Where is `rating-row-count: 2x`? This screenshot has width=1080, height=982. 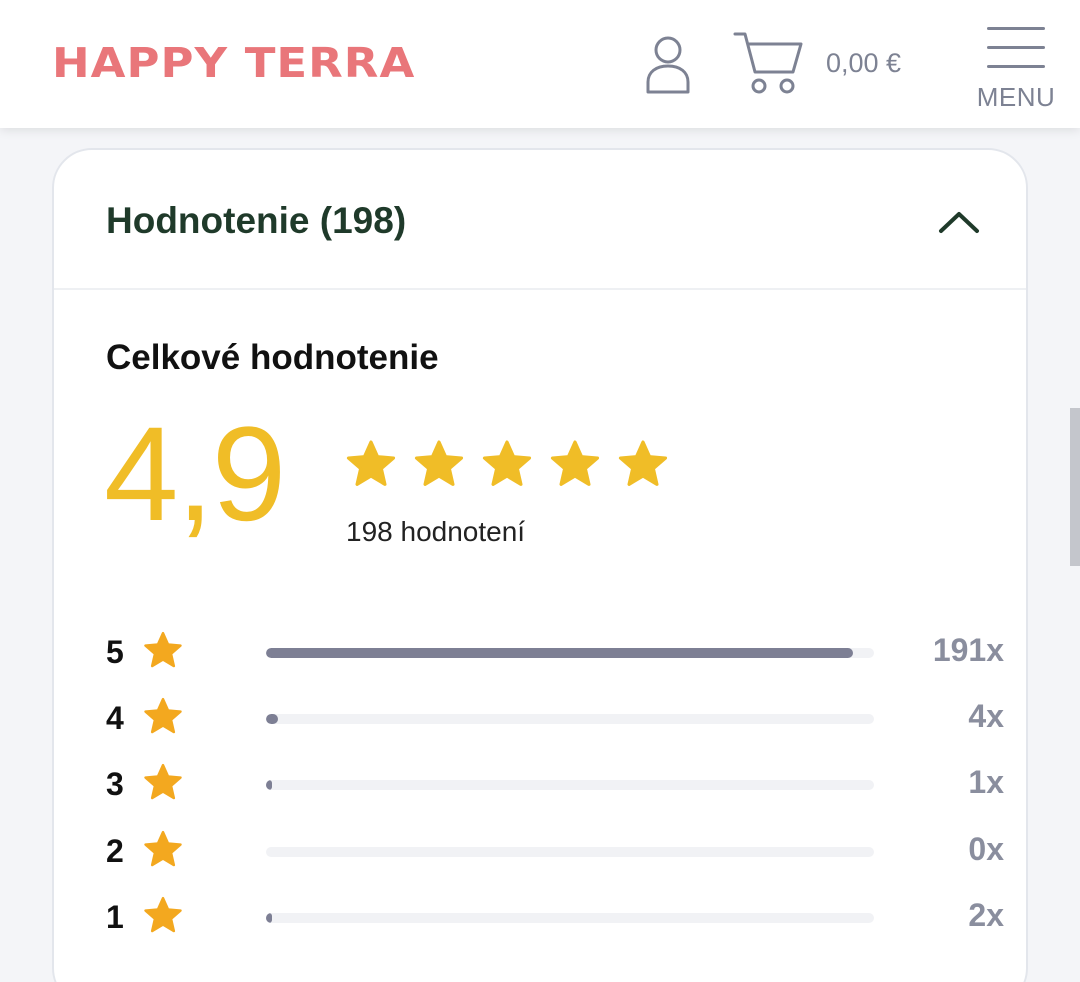 rating-row-count: 2x is located at coordinates (986, 915).